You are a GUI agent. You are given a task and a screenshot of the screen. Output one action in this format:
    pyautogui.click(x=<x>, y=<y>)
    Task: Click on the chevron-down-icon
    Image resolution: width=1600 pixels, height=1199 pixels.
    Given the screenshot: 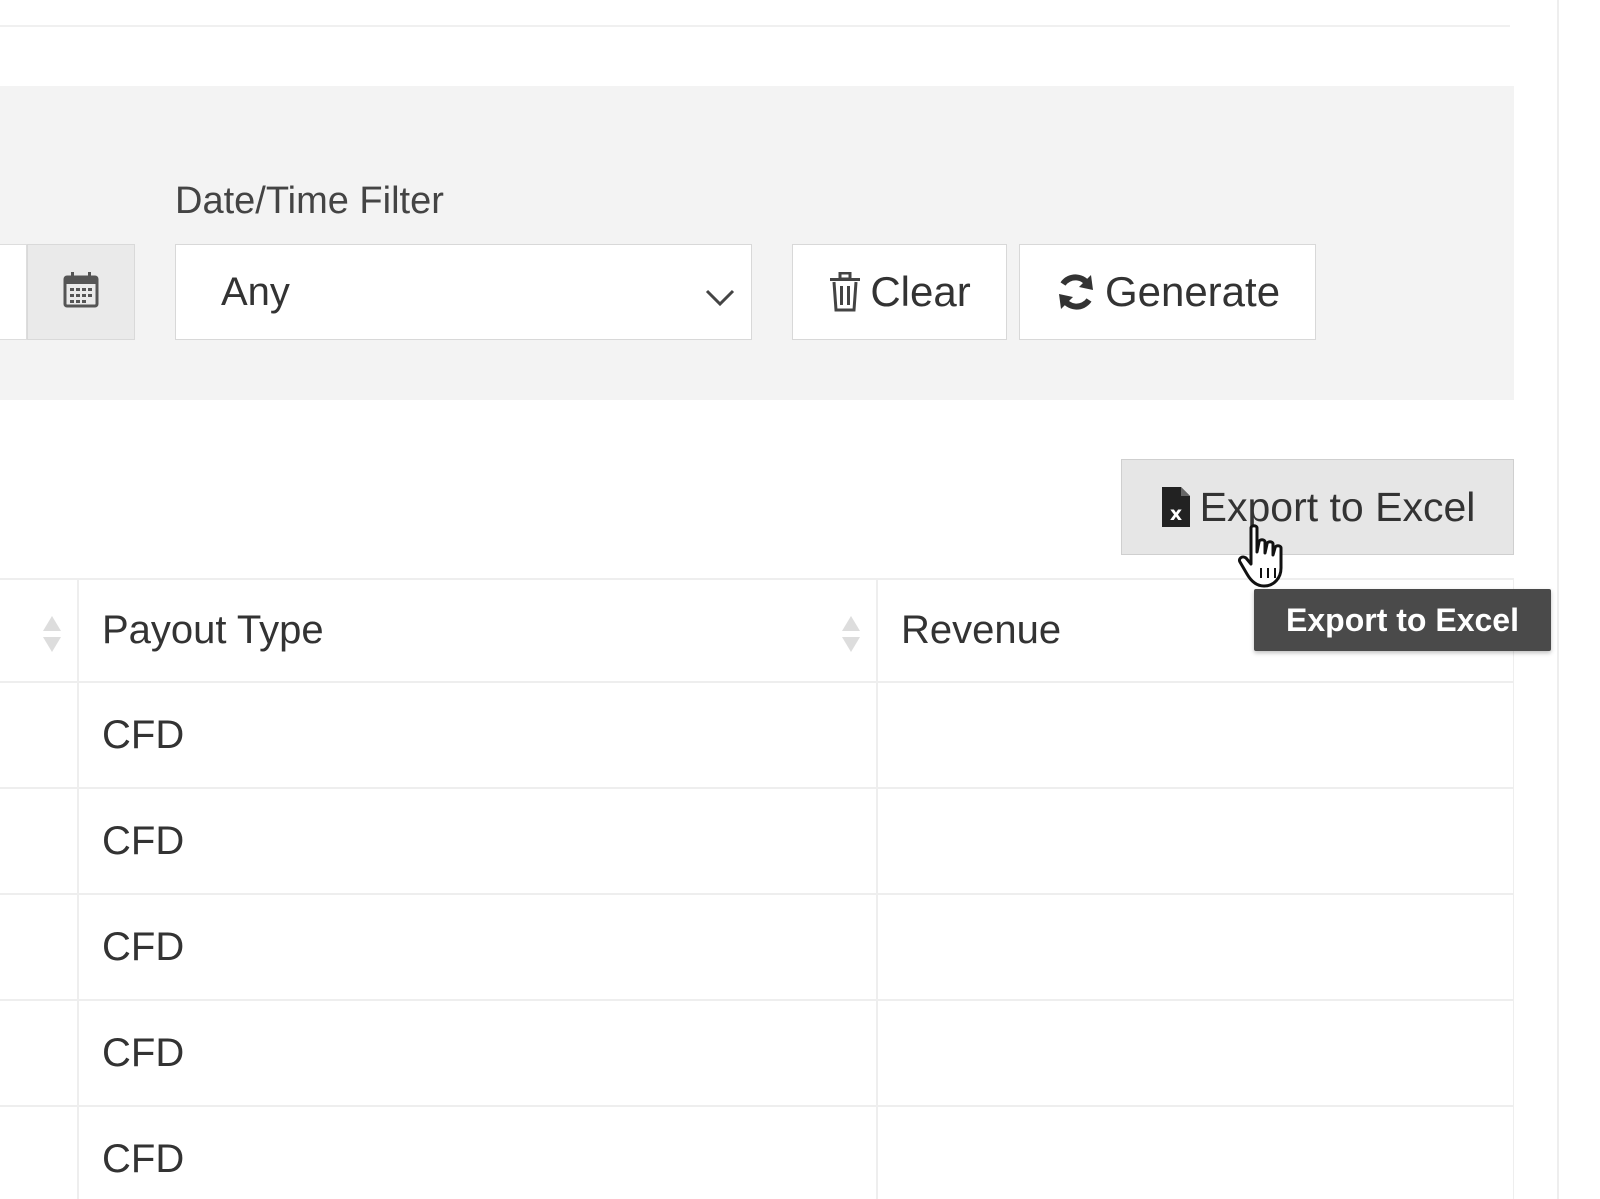 What is the action you would take?
    pyautogui.click(x=720, y=299)
    